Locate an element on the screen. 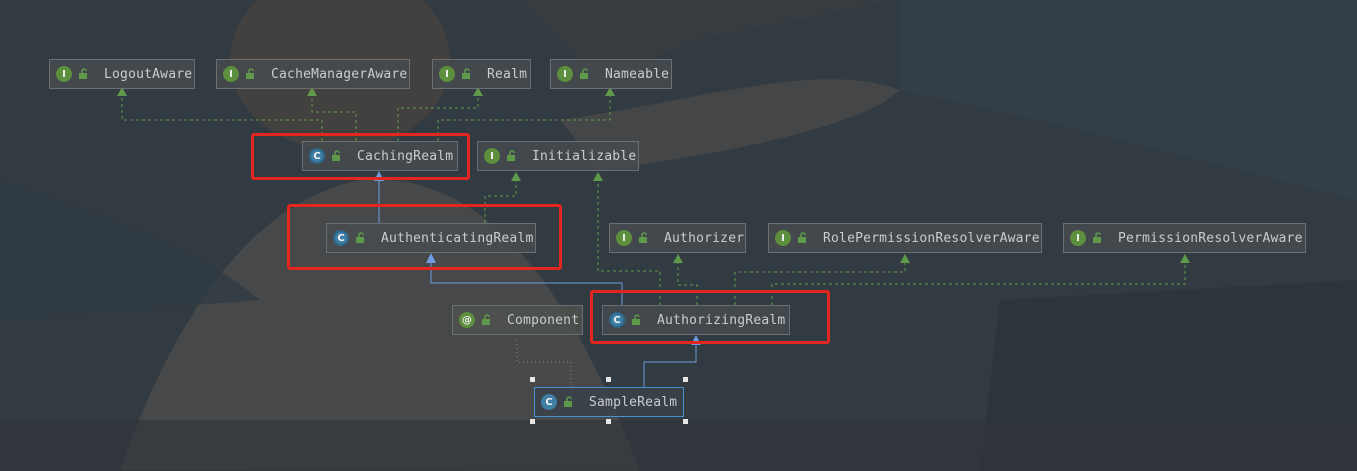 This screenshot has height=471, width=1357. node-label: Realm is located at coordinates (507, 74).